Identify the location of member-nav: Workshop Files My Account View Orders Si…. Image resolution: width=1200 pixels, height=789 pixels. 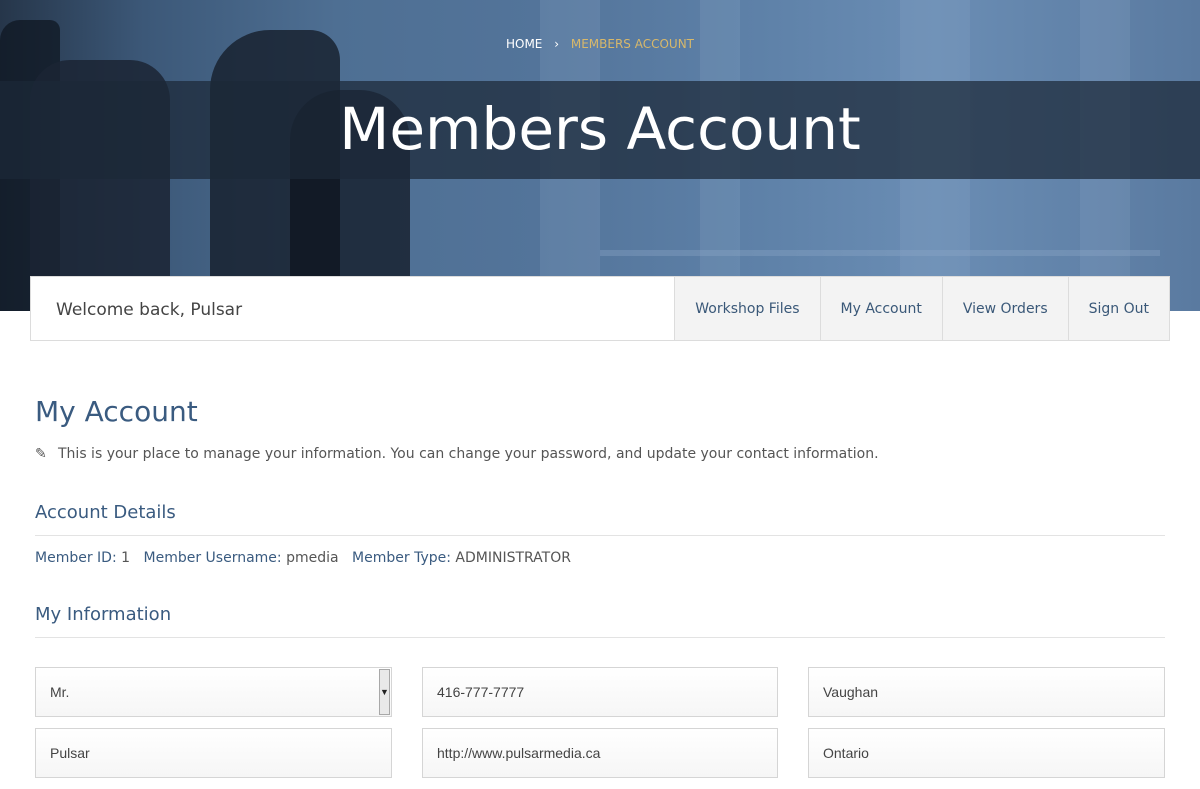
(921, 308).